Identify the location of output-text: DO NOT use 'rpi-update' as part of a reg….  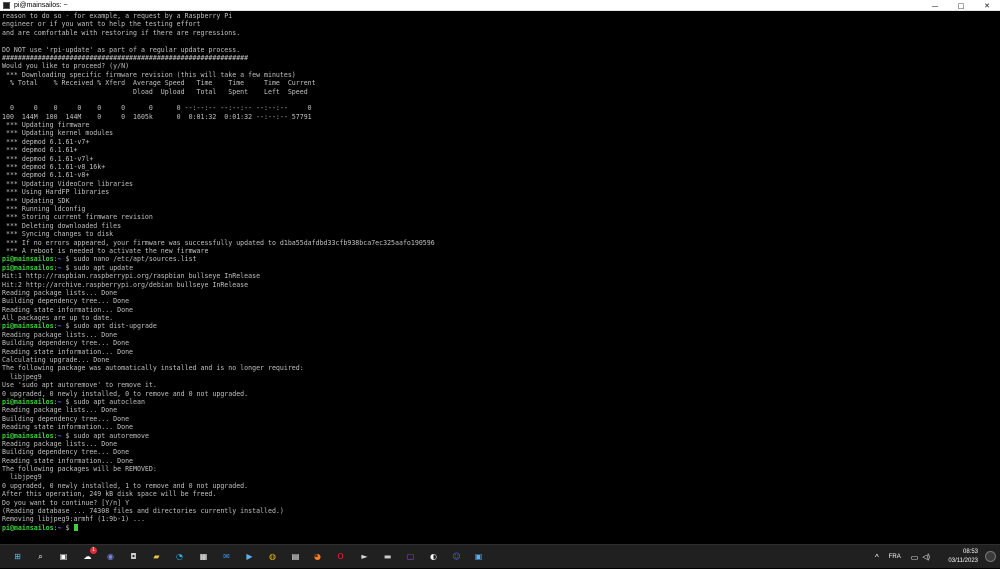
(121, 49).